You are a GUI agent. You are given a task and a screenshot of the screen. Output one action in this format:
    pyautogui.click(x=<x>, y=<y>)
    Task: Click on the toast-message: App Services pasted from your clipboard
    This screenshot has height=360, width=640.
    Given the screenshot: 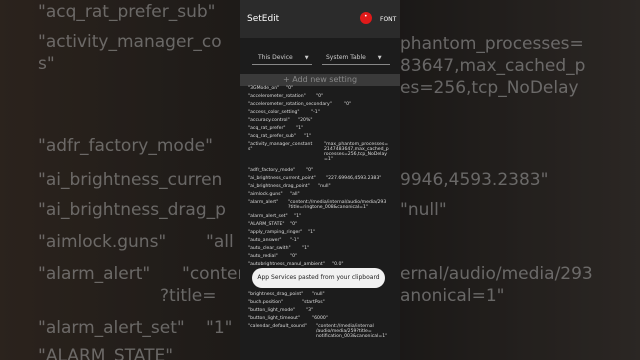 What is the action you would take?
    pyautogui.click(x=318, y=278)
    